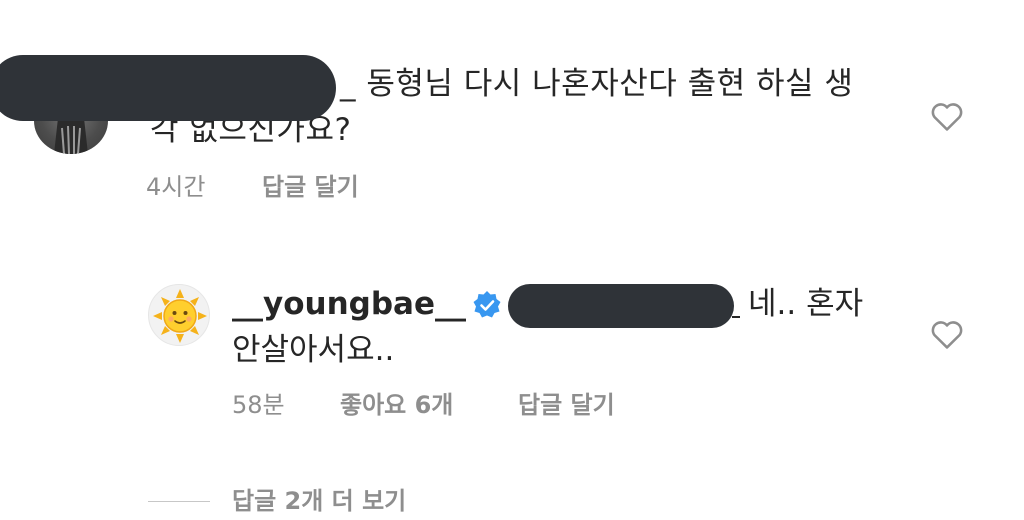  What do you see at coordinates (736, 317) in the screenshot?
I see `mention-underline` at bounding box center [736, 317].